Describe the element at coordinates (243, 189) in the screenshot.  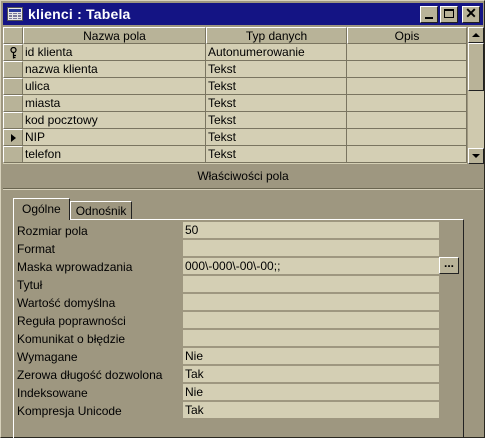
I see `section-divider` at that location.